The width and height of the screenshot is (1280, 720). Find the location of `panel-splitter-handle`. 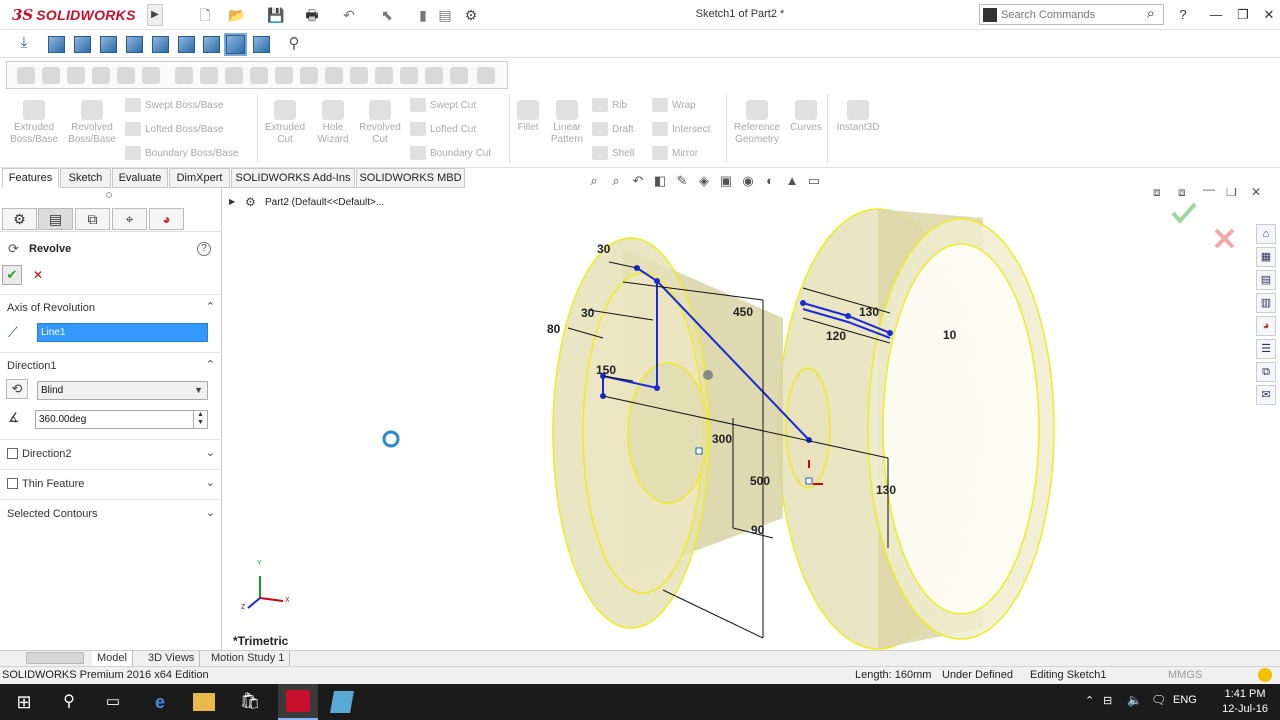

panel-splitter-handle is located at coordinates (109, 195).